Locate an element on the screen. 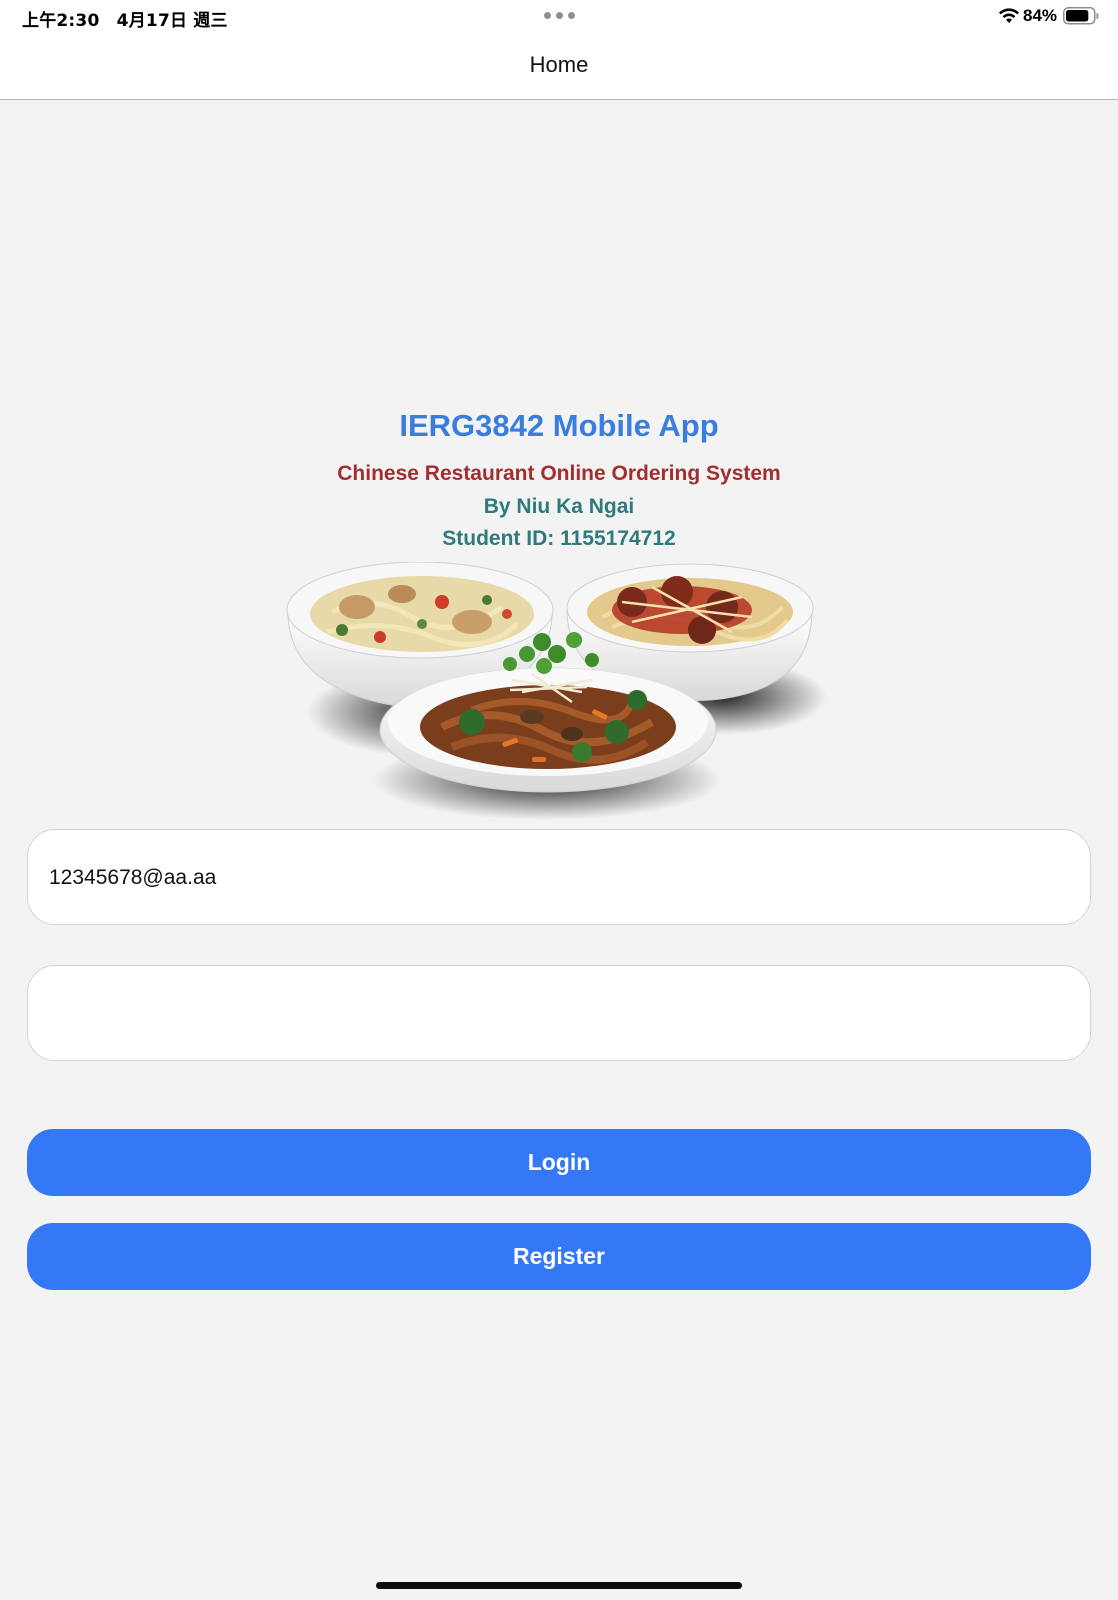  status-bar: 上午2:30 4月17日 週三 84% is located at coordinates (559, 17).